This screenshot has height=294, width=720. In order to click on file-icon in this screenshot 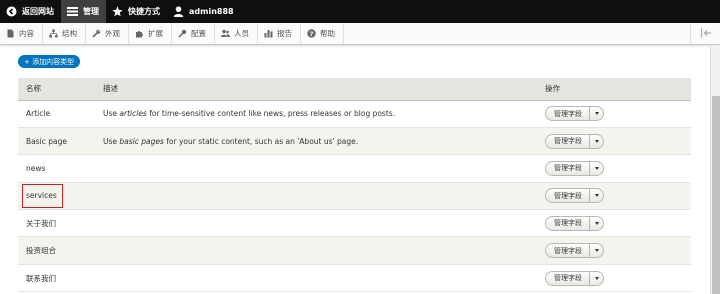, I will do `click(10, 33)`.